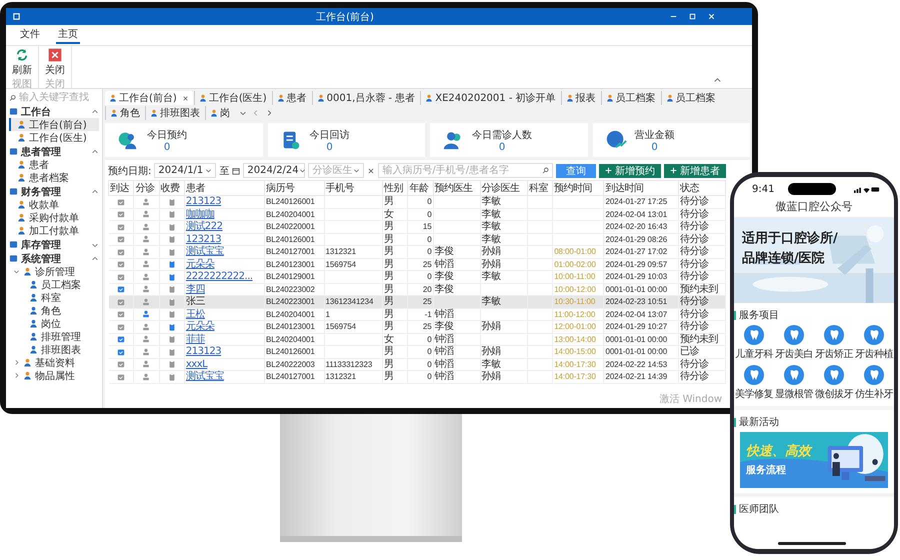 This screenshot has height=560, width=900. What do you see at coordinates (274, 170) in the screenshot?
I see `date-field: 2024/2/24` at bounding box center [274, 170].